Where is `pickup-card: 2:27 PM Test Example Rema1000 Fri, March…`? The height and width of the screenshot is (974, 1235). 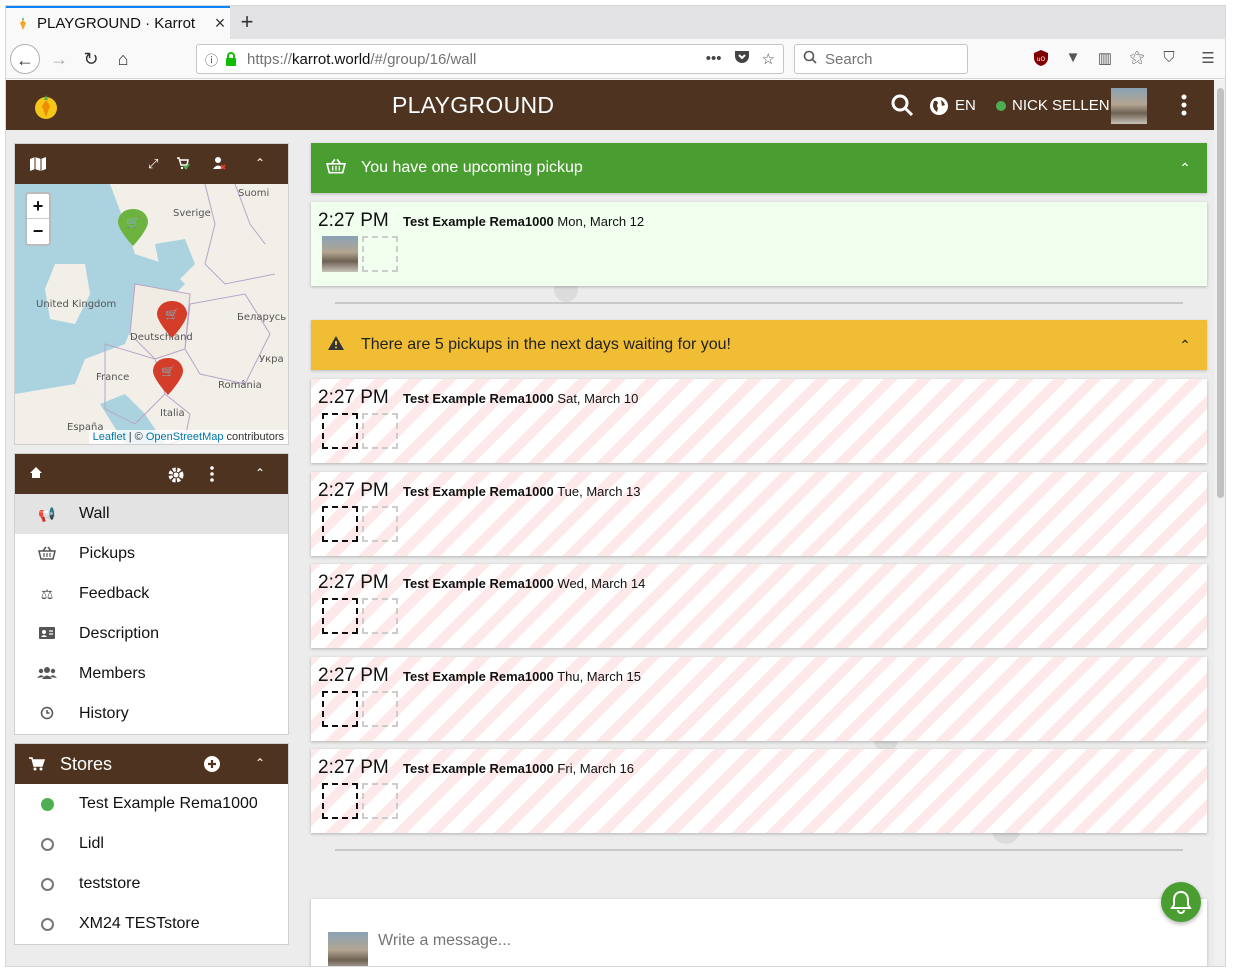 pickup-card: 2:27 PM Test Example Rema1000 Fri, March… is located at coordinates (759, 791).